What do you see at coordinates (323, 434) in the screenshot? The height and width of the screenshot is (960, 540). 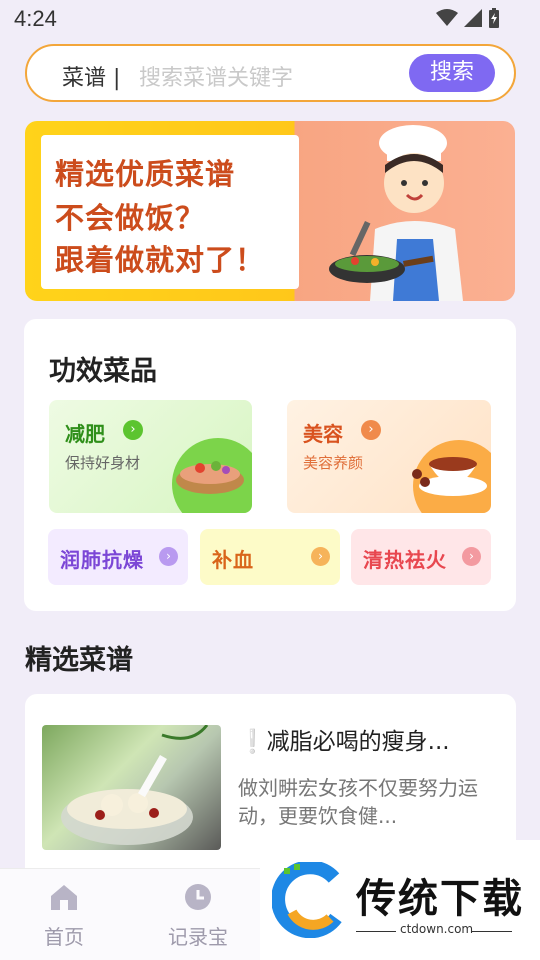 I see `tile-beauty-name: 美容` at bounding box center [323, 434].